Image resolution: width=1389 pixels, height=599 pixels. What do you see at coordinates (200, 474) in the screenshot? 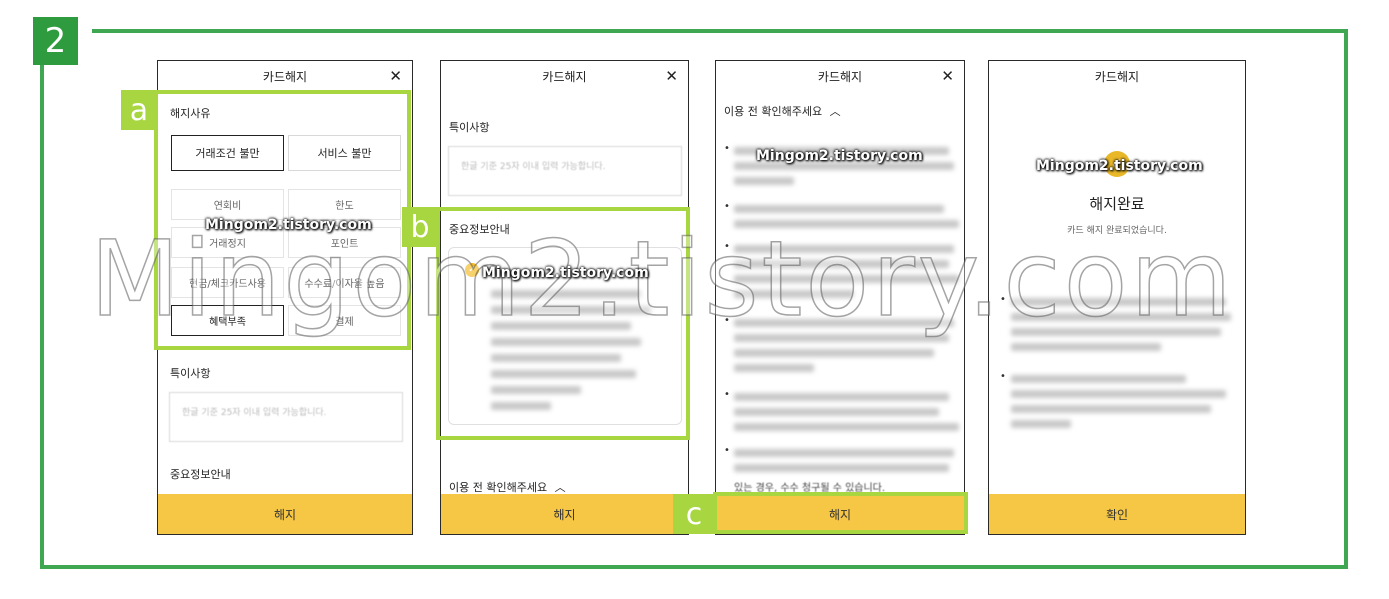
I see `info-label: 중요정보안내` at bounding box center [200, 474].